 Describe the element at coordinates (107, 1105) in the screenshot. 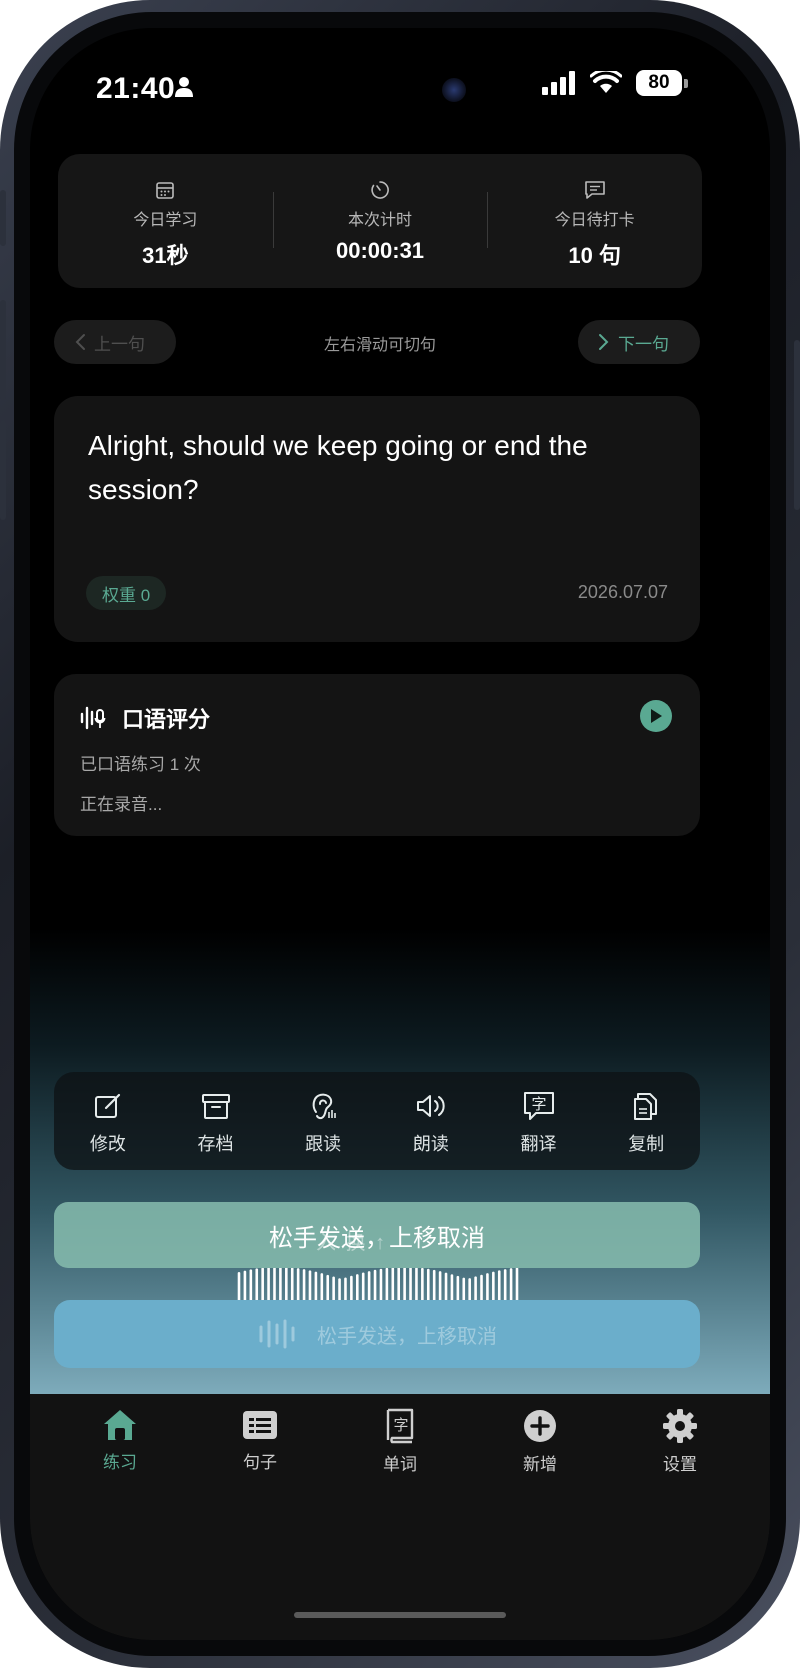

I see `edit-icon` at that location.